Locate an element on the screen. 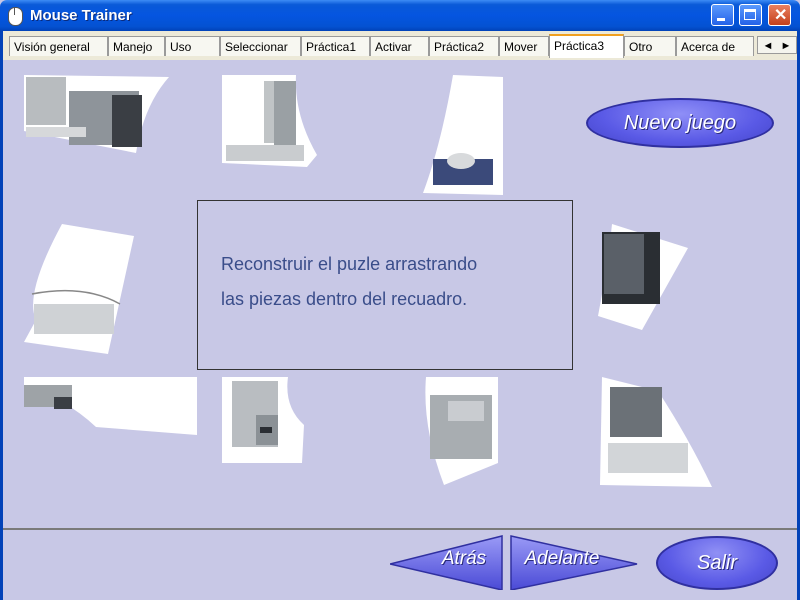  tab-vision-general: Visión general is located at coordinates (58, 46).